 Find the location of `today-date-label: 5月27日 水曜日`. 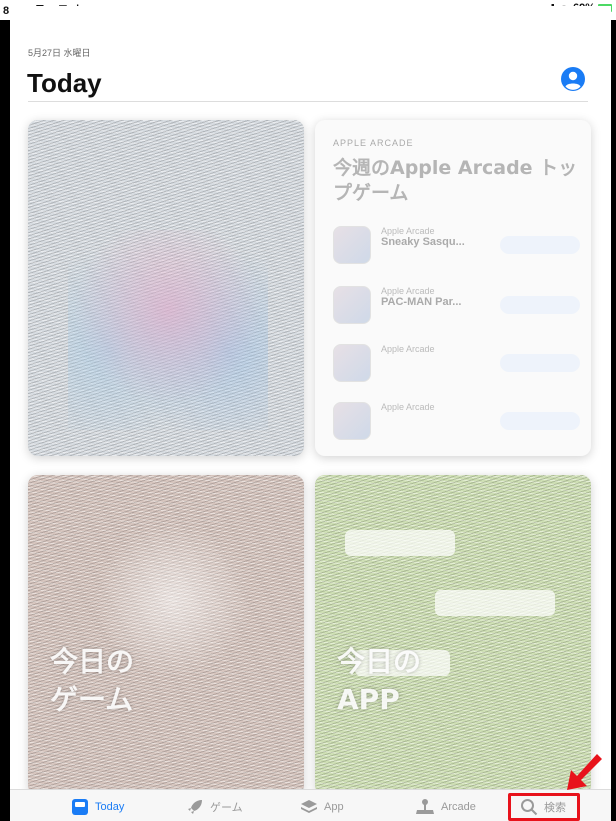

today-date-label: 5月27日 水曜日 is located at coordinates (59, 53).